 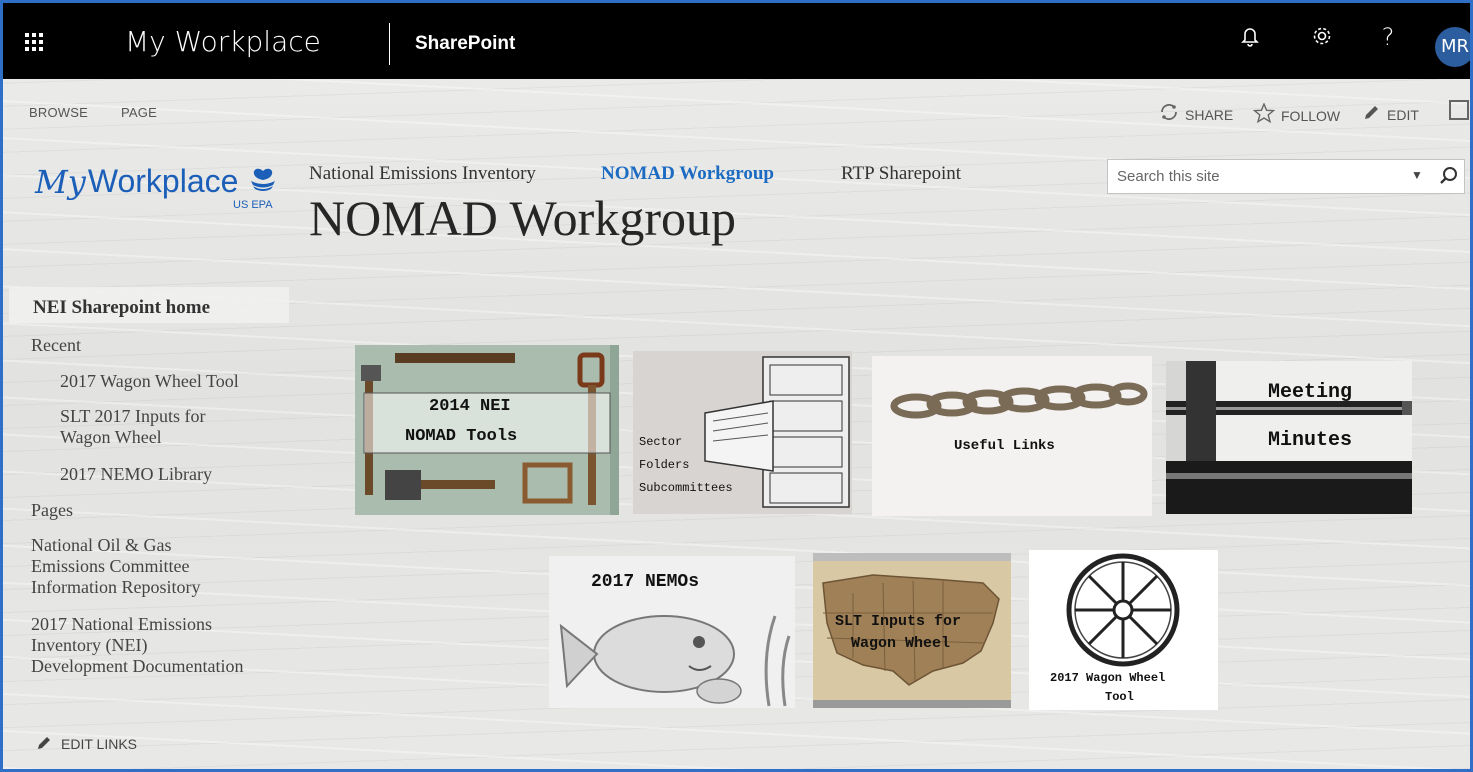 What do you see at coordinates (1310, 392) in the screenshot?
I see `tile-minutes-line1: Meeting` at bounding box center [1310, 392].